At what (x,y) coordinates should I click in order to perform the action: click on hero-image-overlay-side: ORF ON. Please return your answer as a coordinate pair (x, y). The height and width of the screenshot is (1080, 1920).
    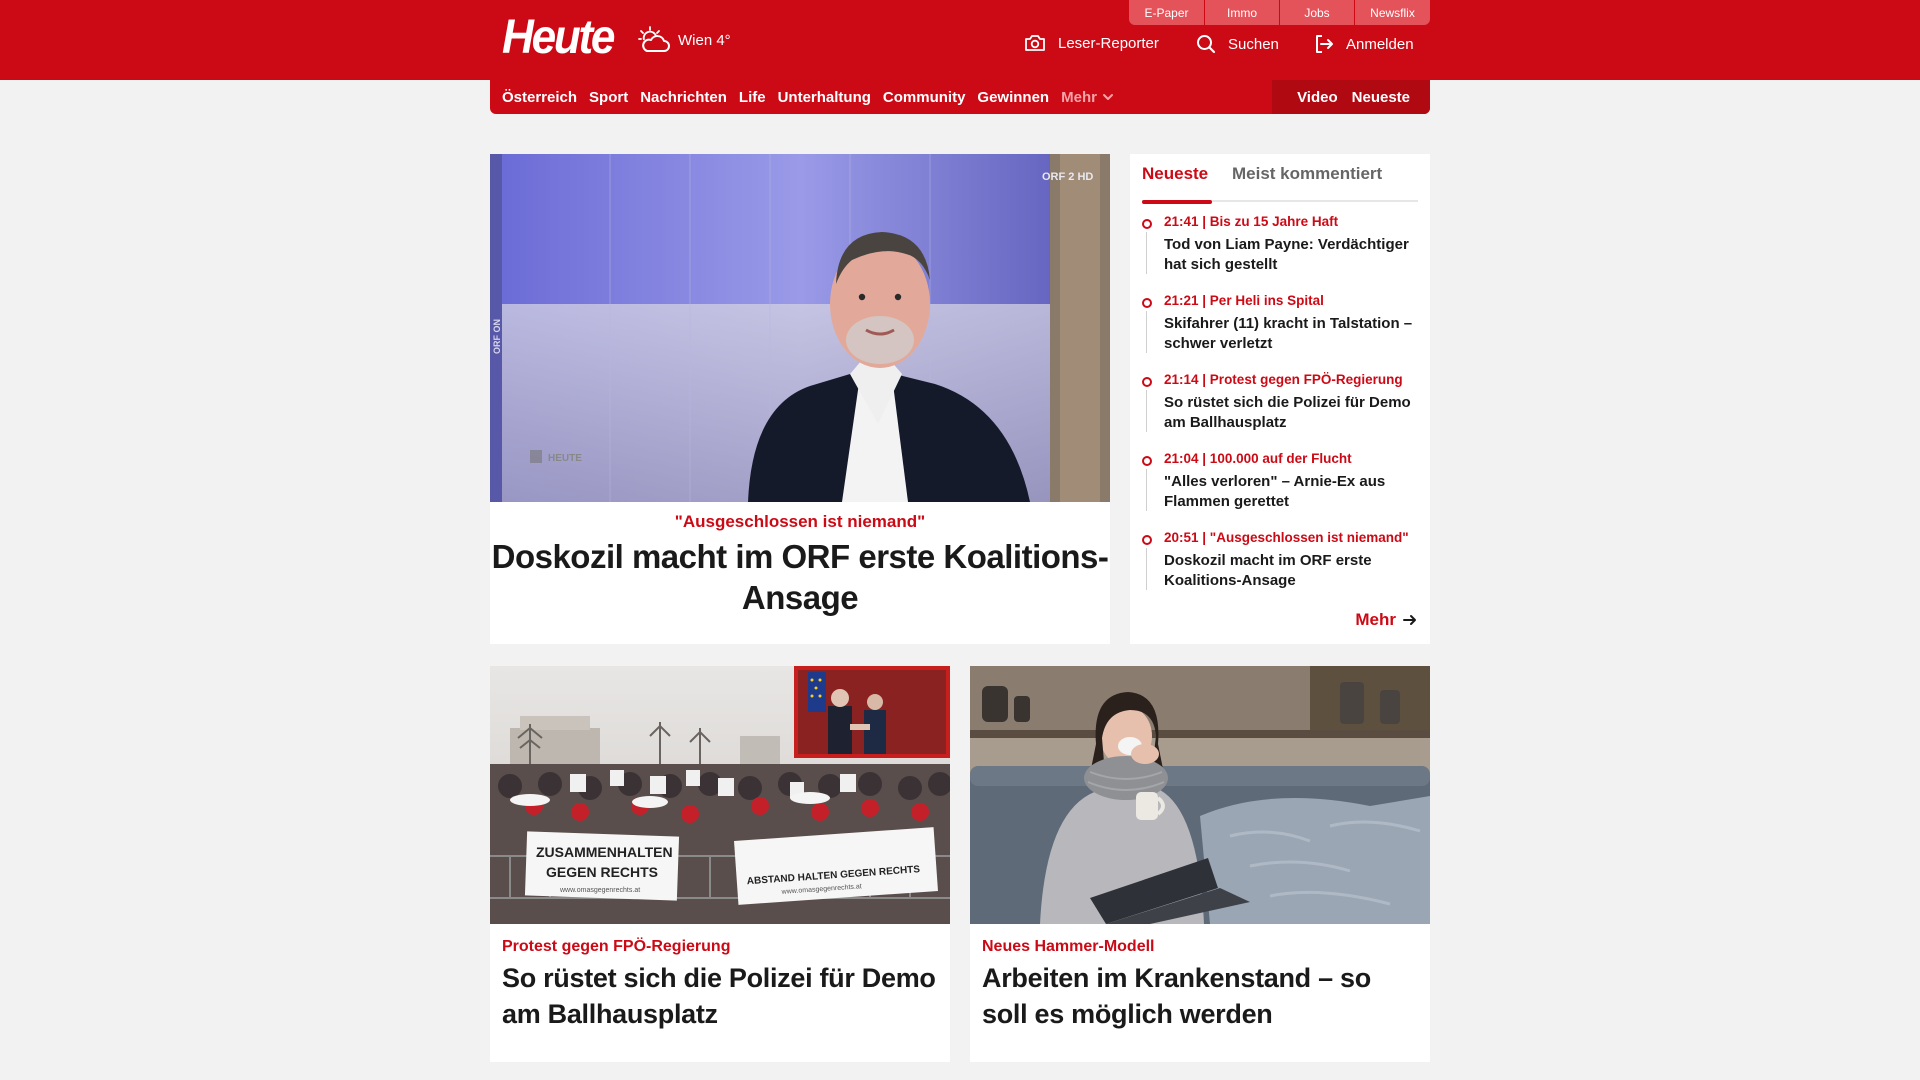
    Looking at the image, I should click on (497, 336).